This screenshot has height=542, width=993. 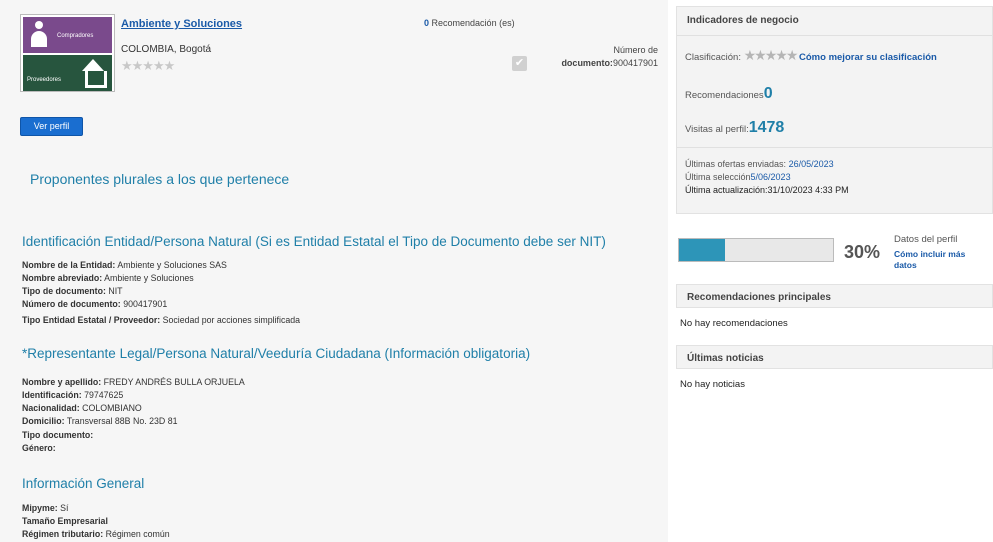 I want to click on recommendations-count: 0 Recomendación (es), so click(x=469, y=23).